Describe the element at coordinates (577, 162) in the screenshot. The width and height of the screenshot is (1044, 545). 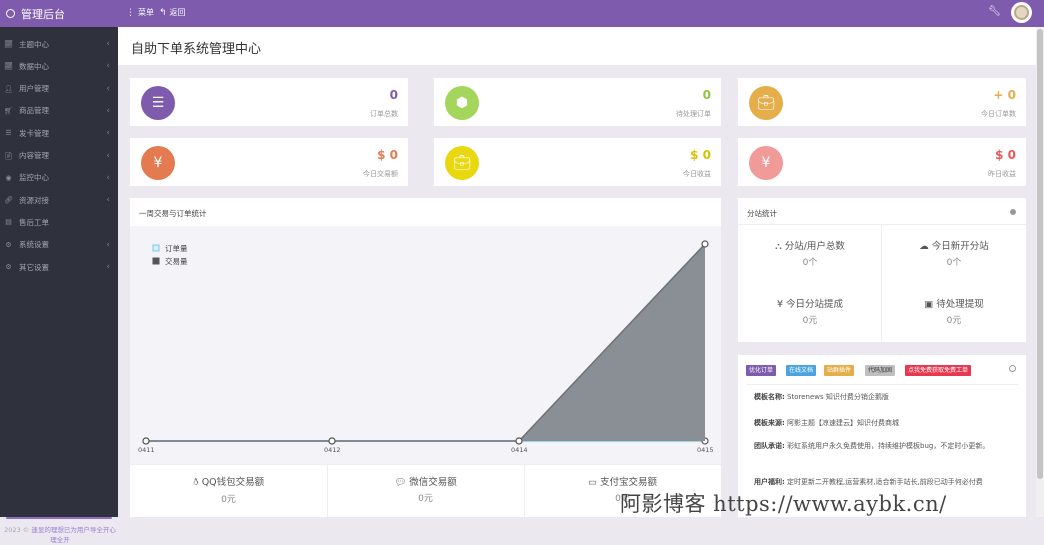
I see `stat-card: 💼︎ $ 0 今日收益` at that location.